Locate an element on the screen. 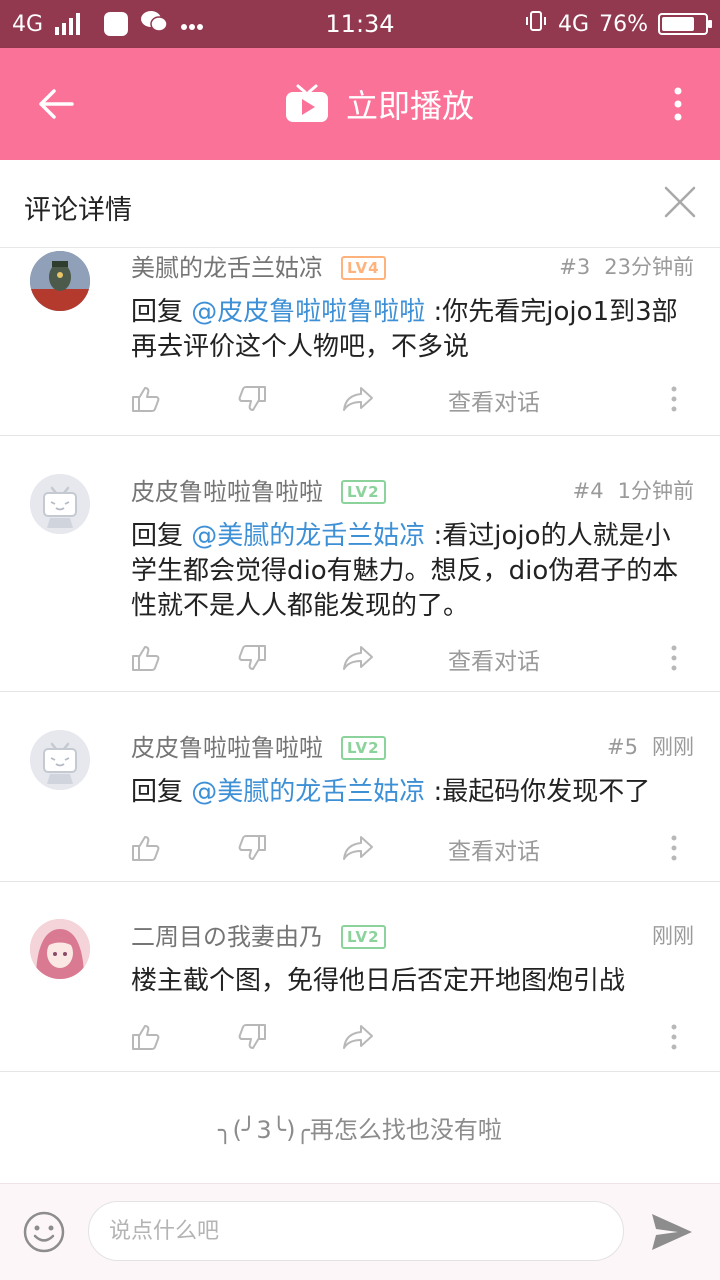 This screenshot has width=720, height=1280. comment-meta: #3 23分钟前 is located at coordinates (626, 266).